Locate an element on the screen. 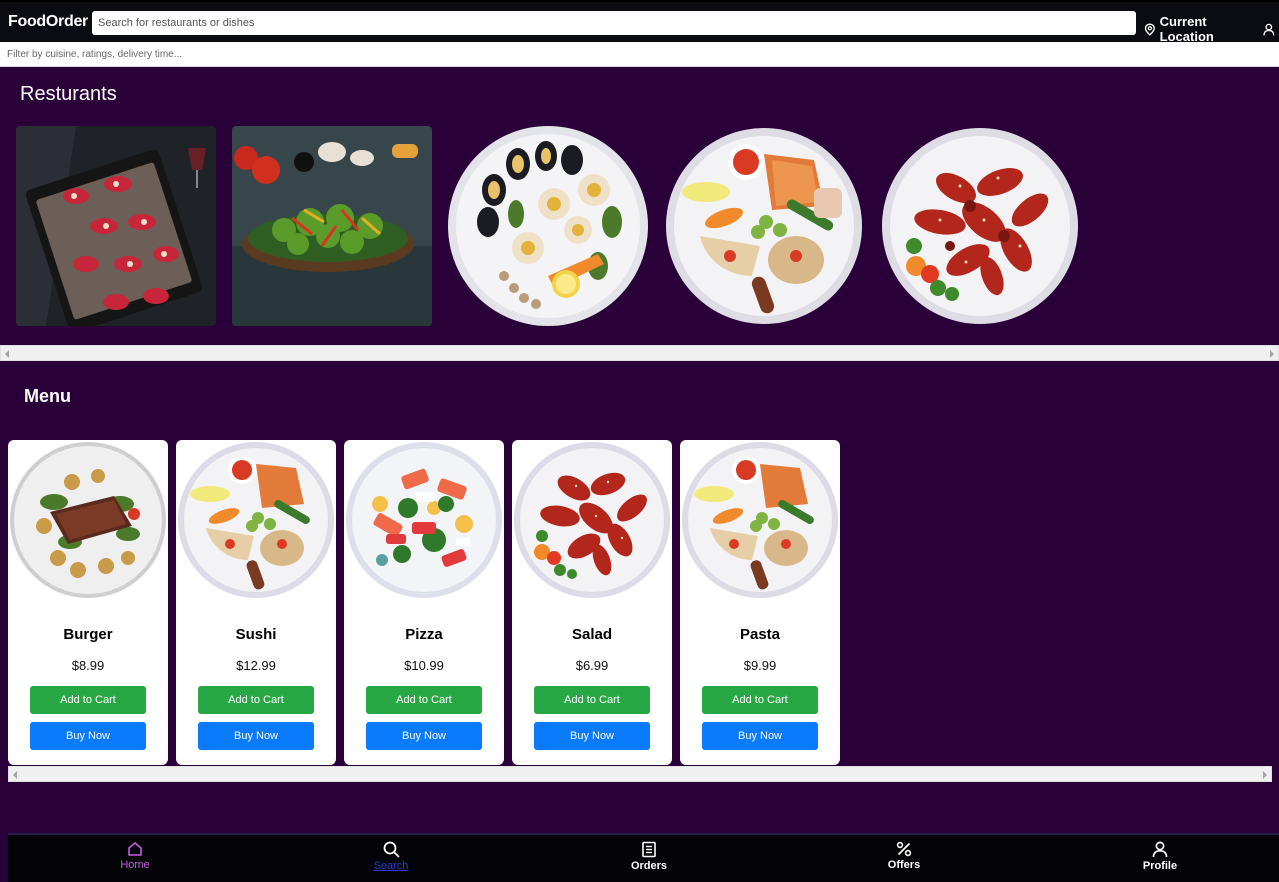  nav-profile: Profile is located at coordinates (1160, 856).